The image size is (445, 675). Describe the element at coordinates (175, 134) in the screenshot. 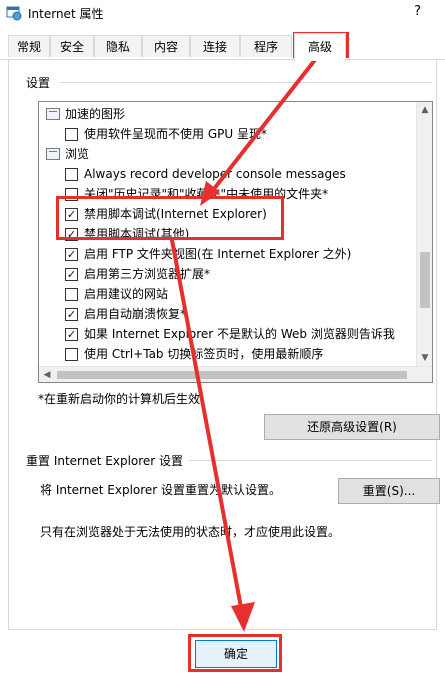

I see `checkbox-label: 使用软件呈现而不使用 GPU 呈现*` at that location.